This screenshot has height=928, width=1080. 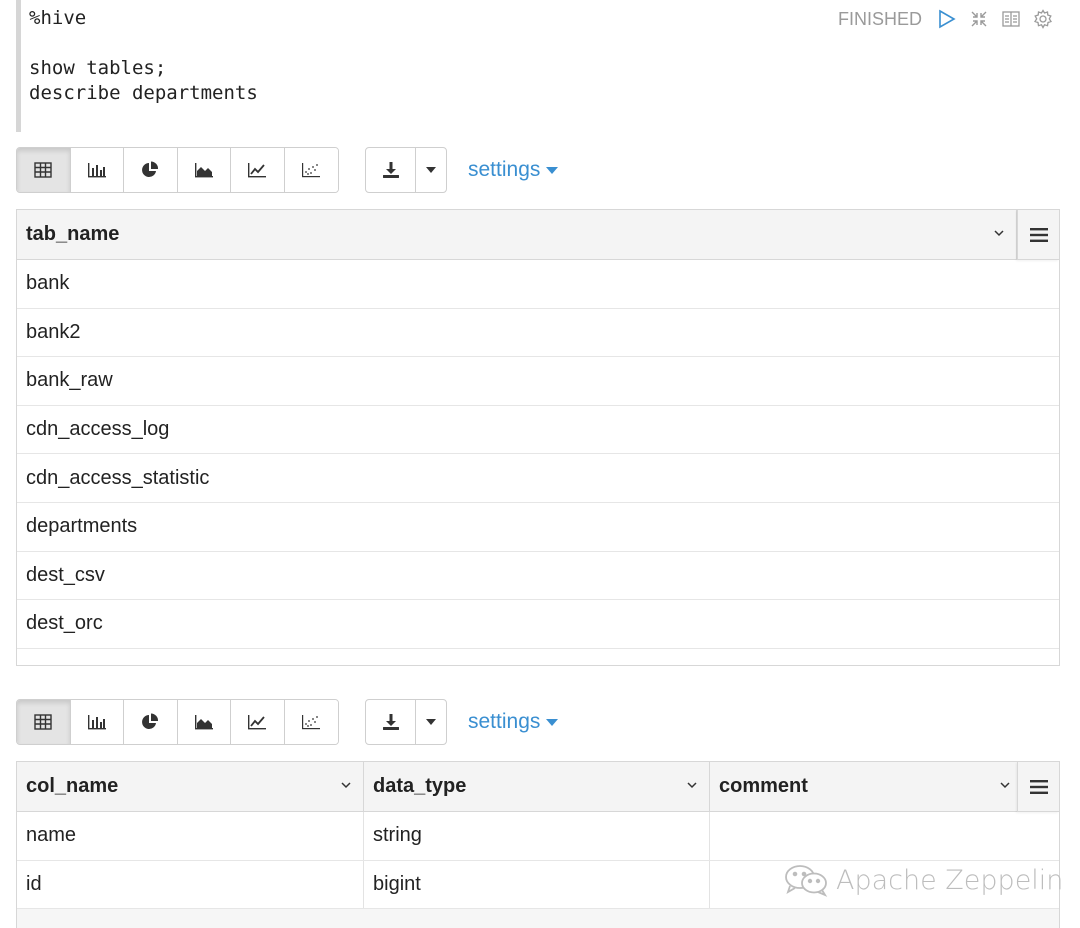 I want to click on watermark-text: Apache Zeppelin, so click(x=950, y=880).